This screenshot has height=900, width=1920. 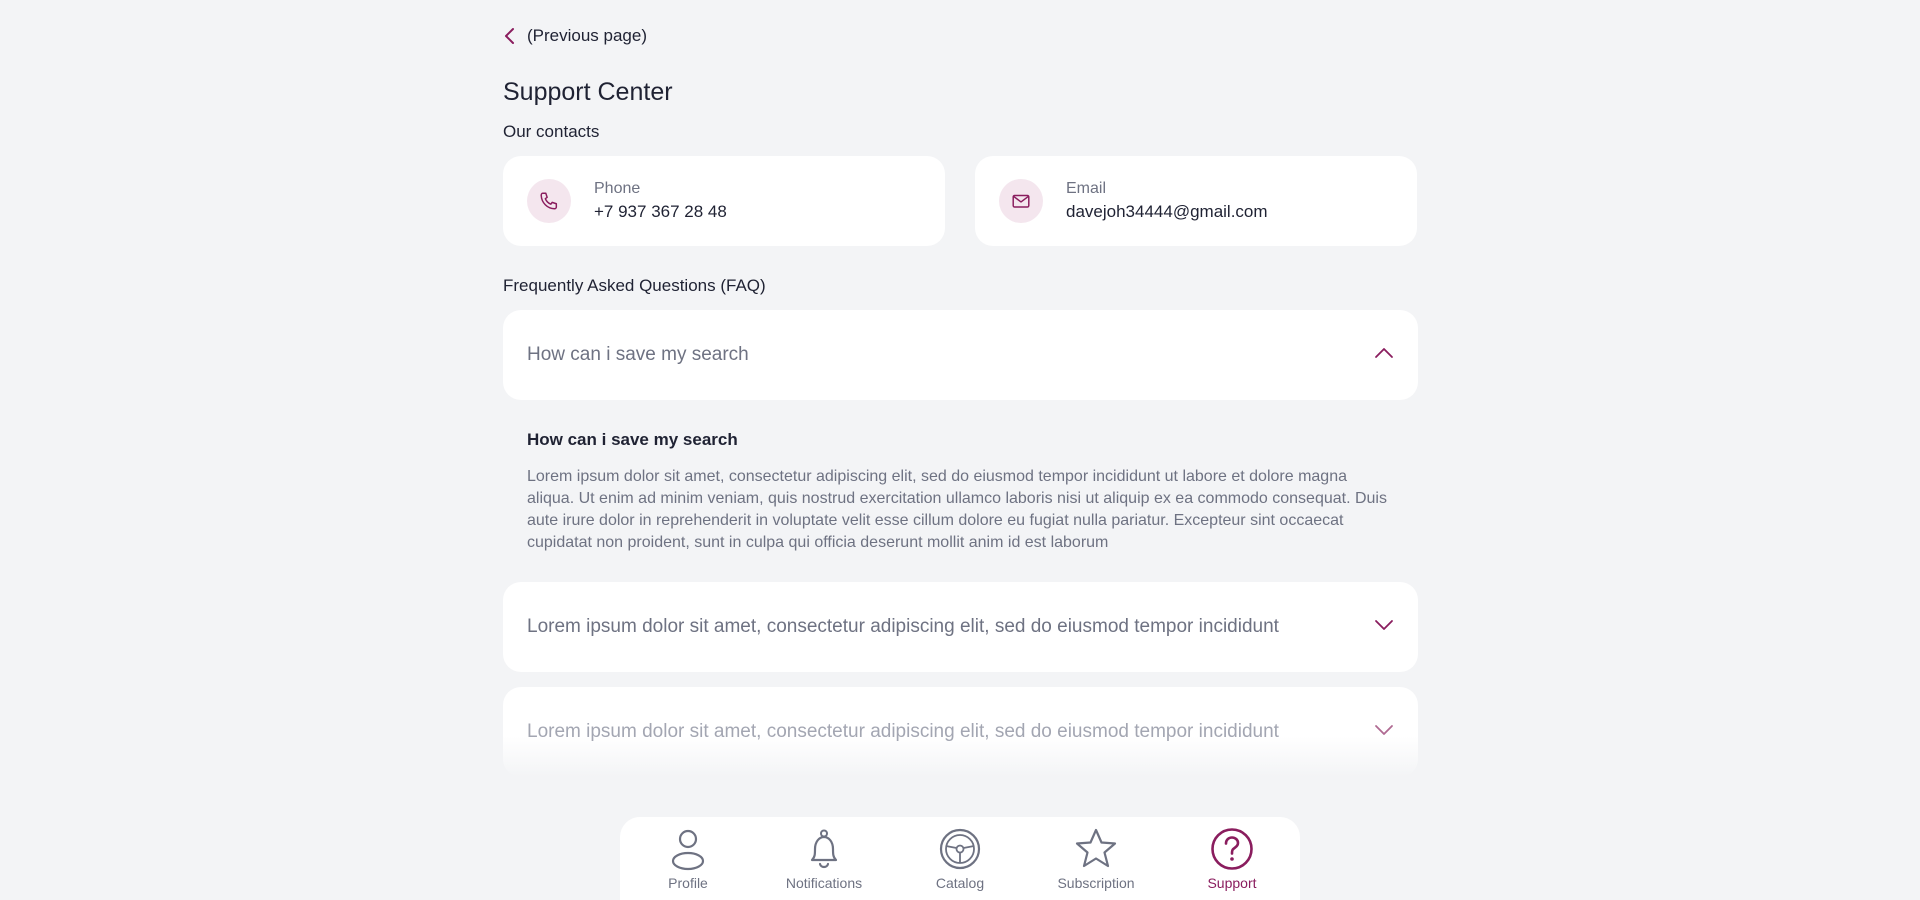 I want to click on nav-item-support: Support, so click(x=1232, y=859).